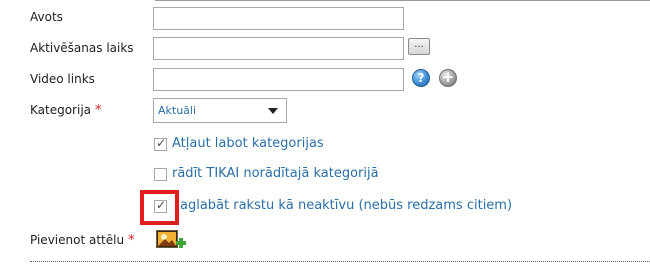 The image size is (650, 265). Describe the element at coordinates (278, 79) in the screenshot. I see `video-link-input` at that location.